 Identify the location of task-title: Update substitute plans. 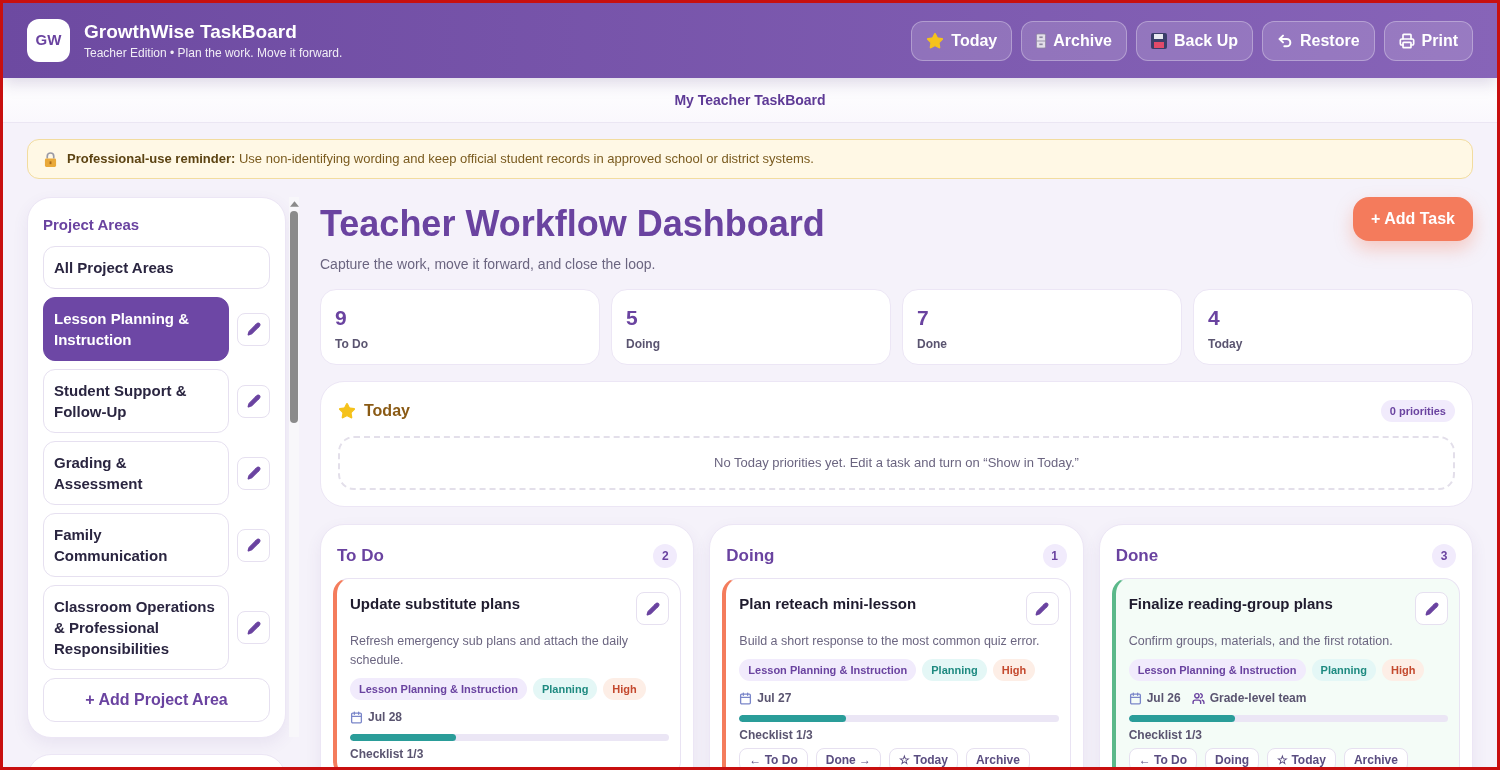
(435, 604).